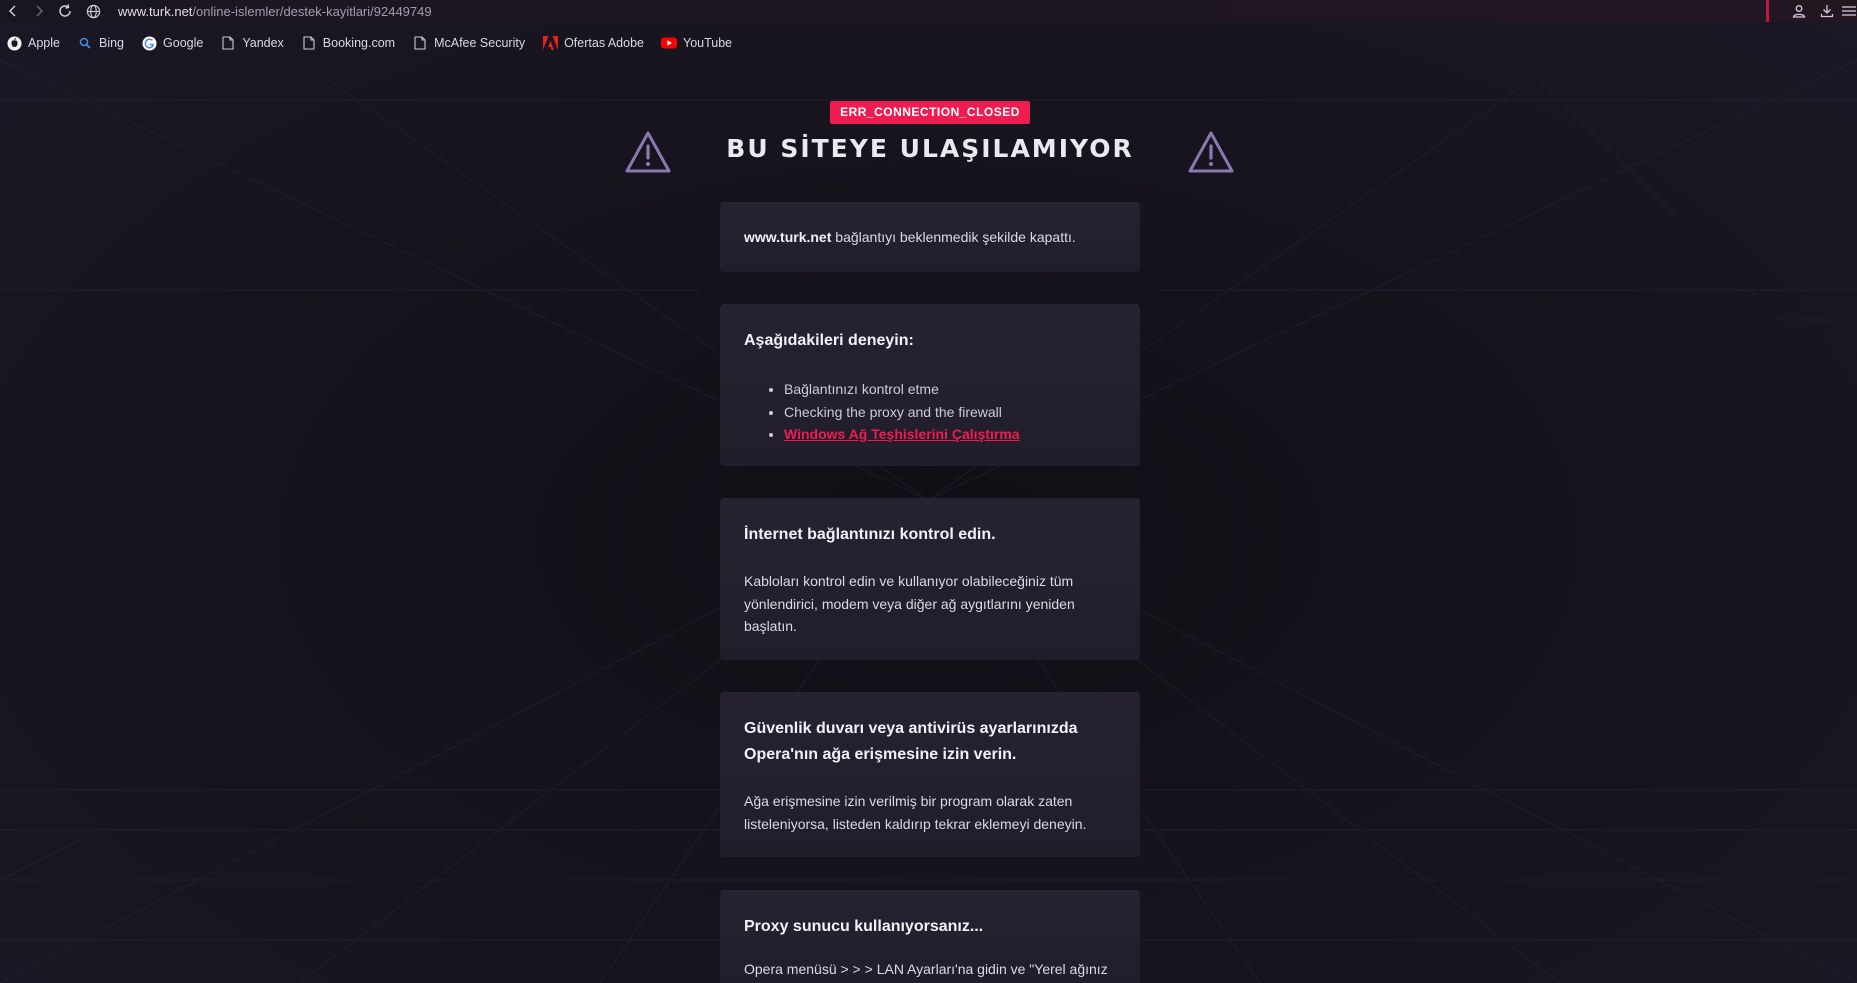 This screenshot has height=983, width=1857. I want to click on bookmark-label: Yandex, so click(263, 43).